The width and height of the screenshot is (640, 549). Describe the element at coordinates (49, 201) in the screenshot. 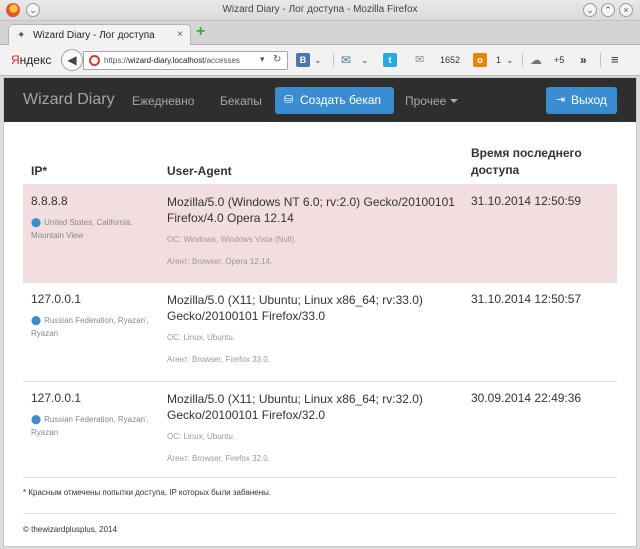

I see `row-ip: 8.8.8.8` at that location.